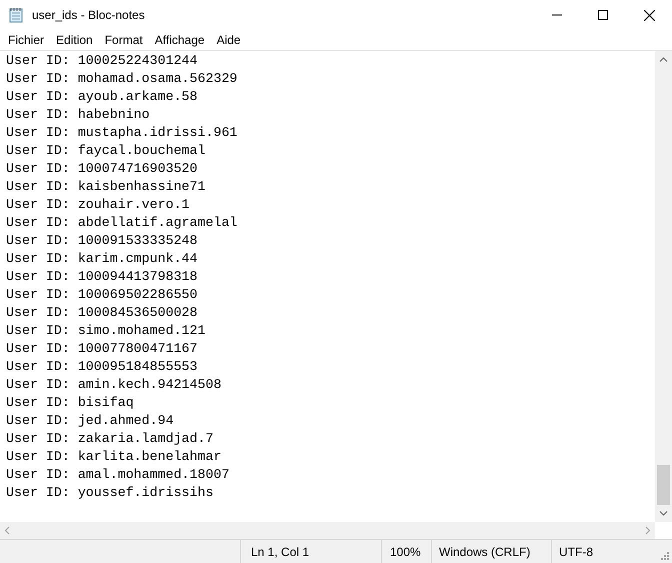 The height and width of the screenshot is (563, 672). I want to click on text-line: User ID: 100074716903520, so click(102, 169).